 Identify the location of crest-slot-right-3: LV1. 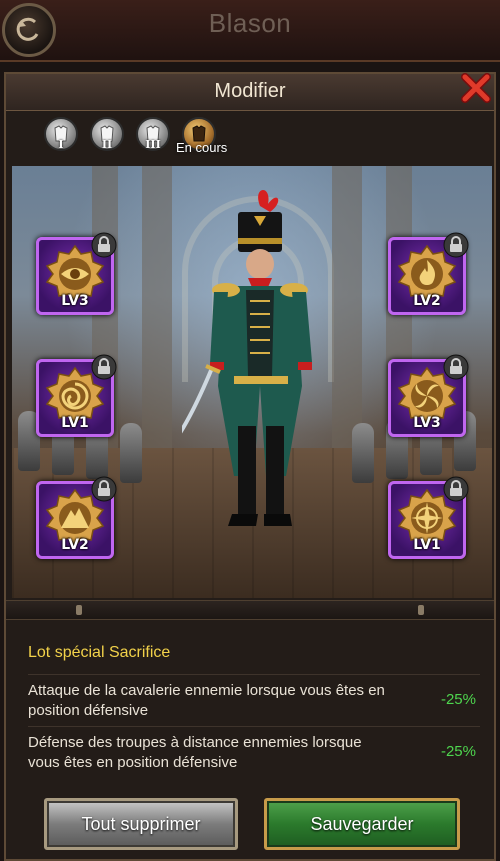
(428, 517).